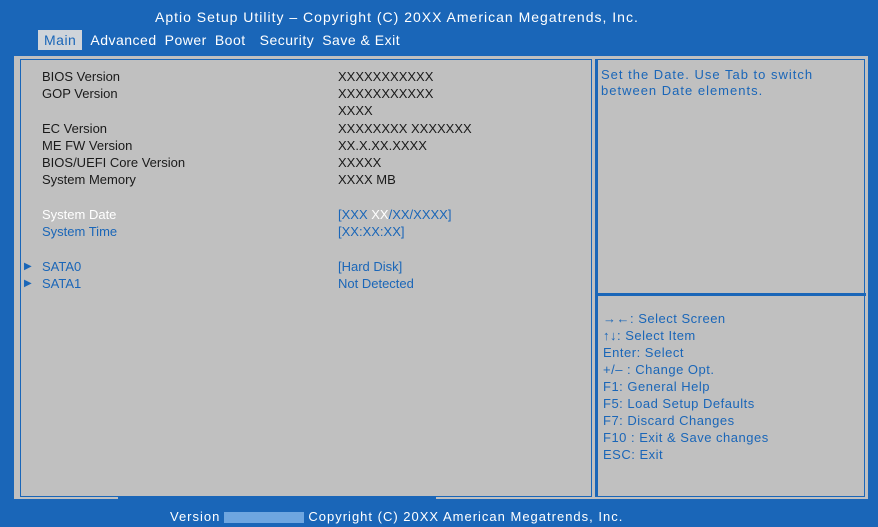 The width and height of the screenshot is (878, 527). I want to click on key-select-screen: →←: Select Screen, so click(664, 318).